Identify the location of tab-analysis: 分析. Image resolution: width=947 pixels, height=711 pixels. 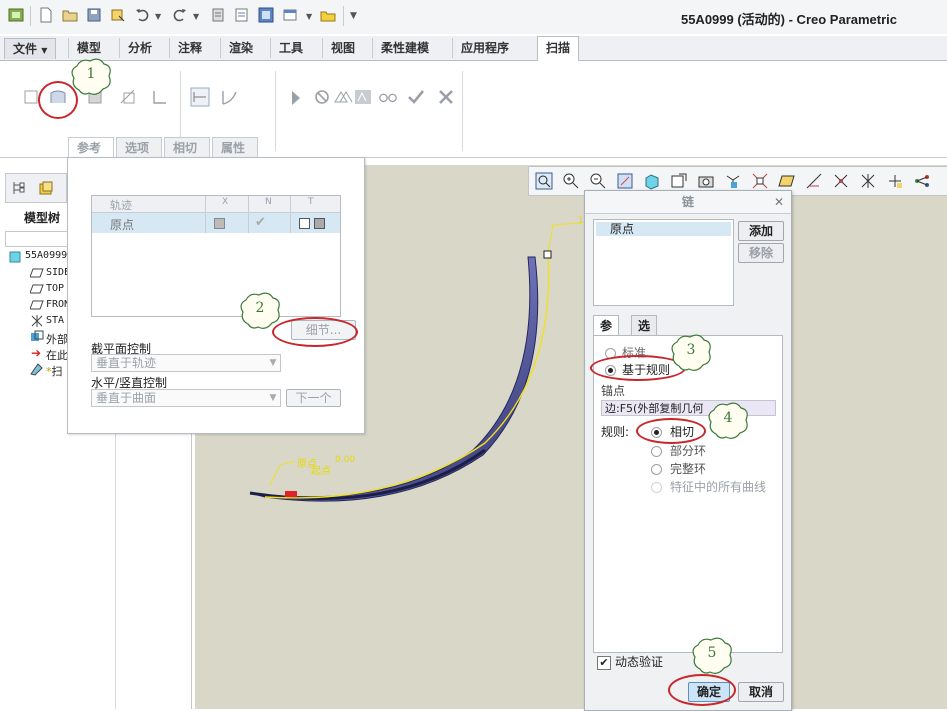
(139, 48).